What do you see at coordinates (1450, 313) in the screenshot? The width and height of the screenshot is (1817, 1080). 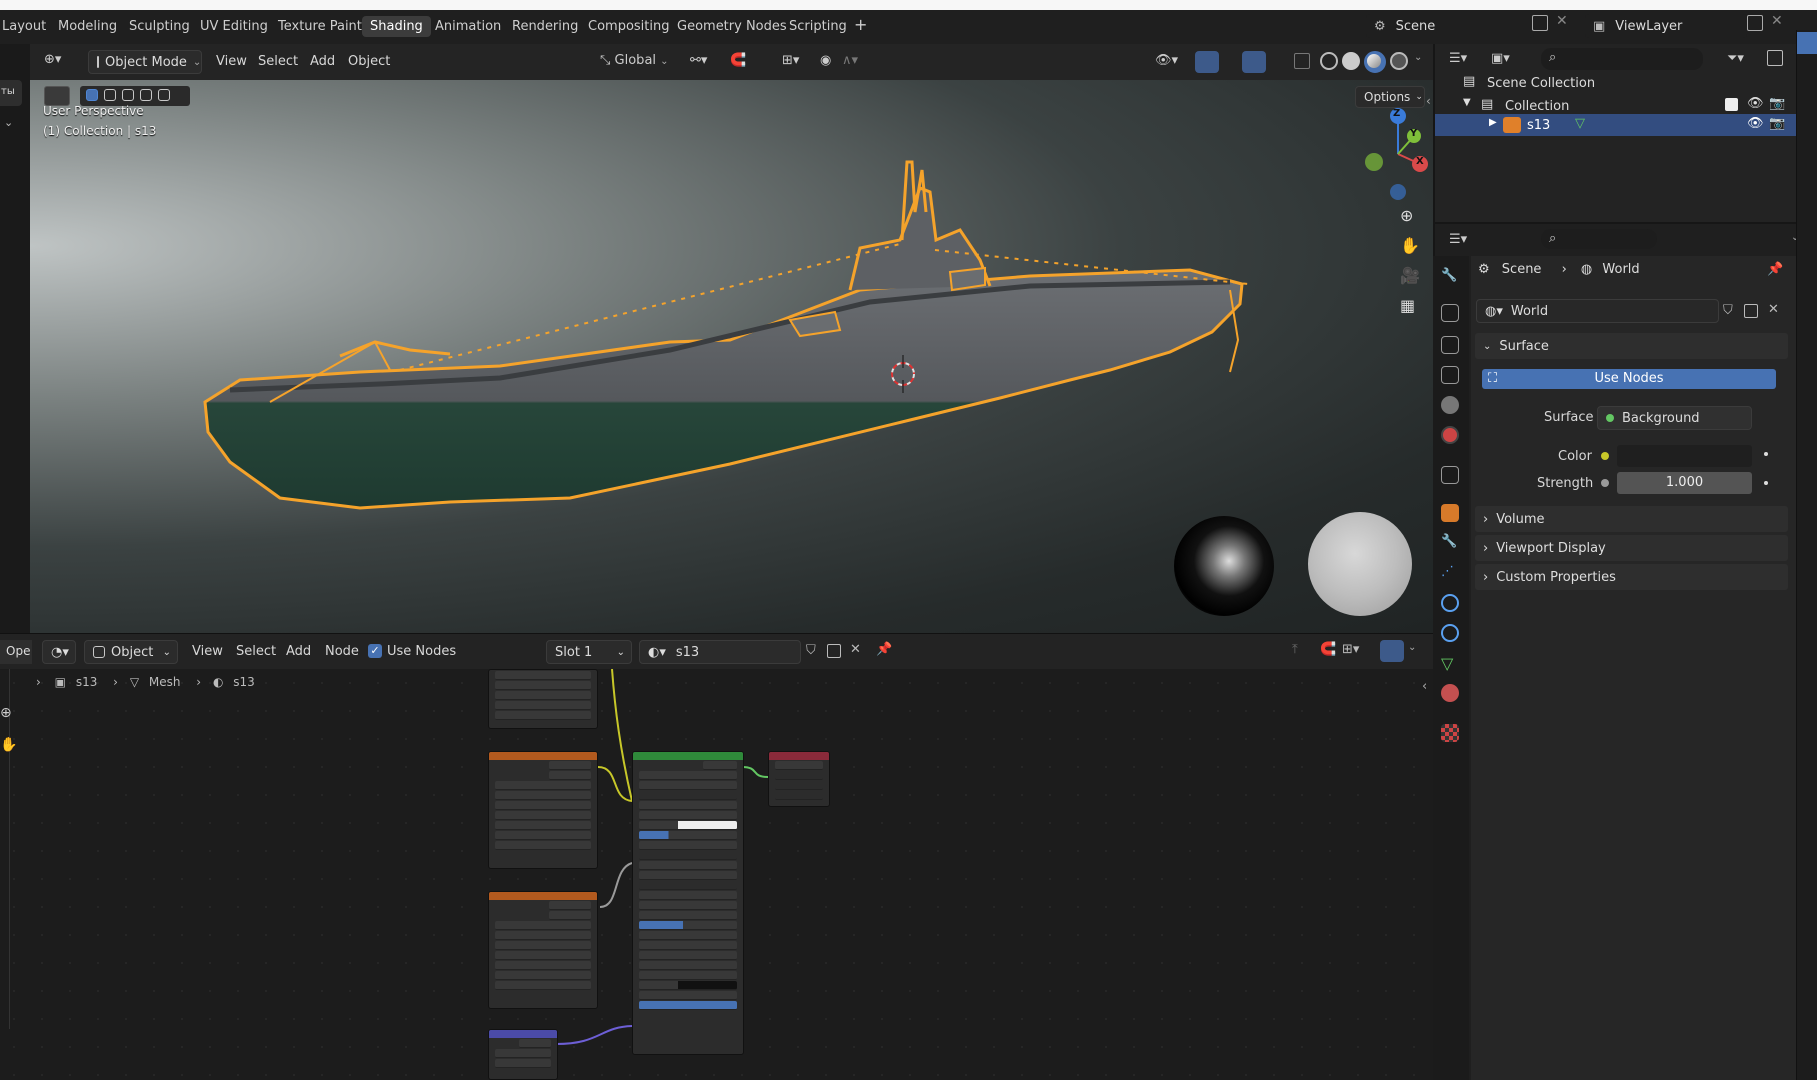 I see `render-tab-icon` at bounding box center [1450, 313].